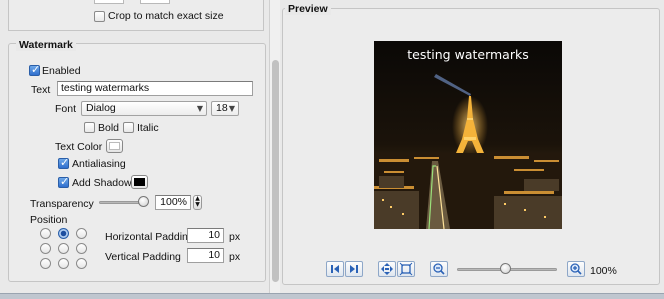  I want to click on position-bottom-left-radio, so click(45, 263).